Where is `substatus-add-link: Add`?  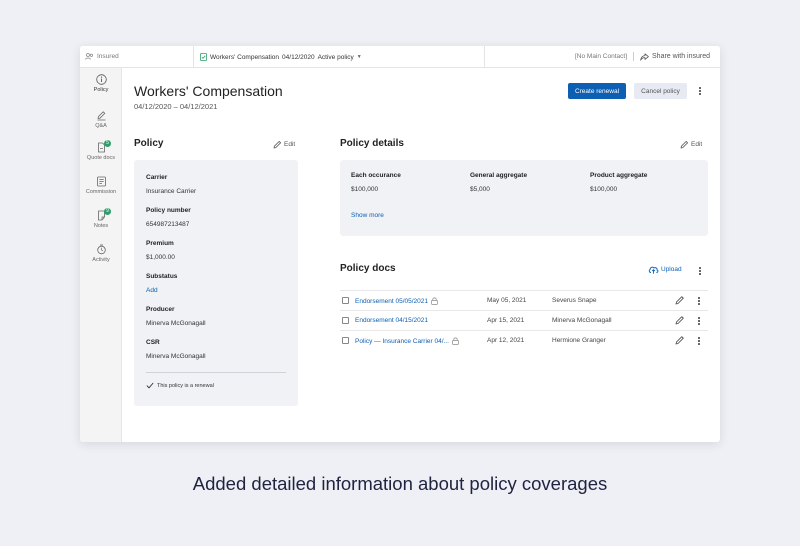 substatus-add-link: Add is located at coordinates (152, 290).